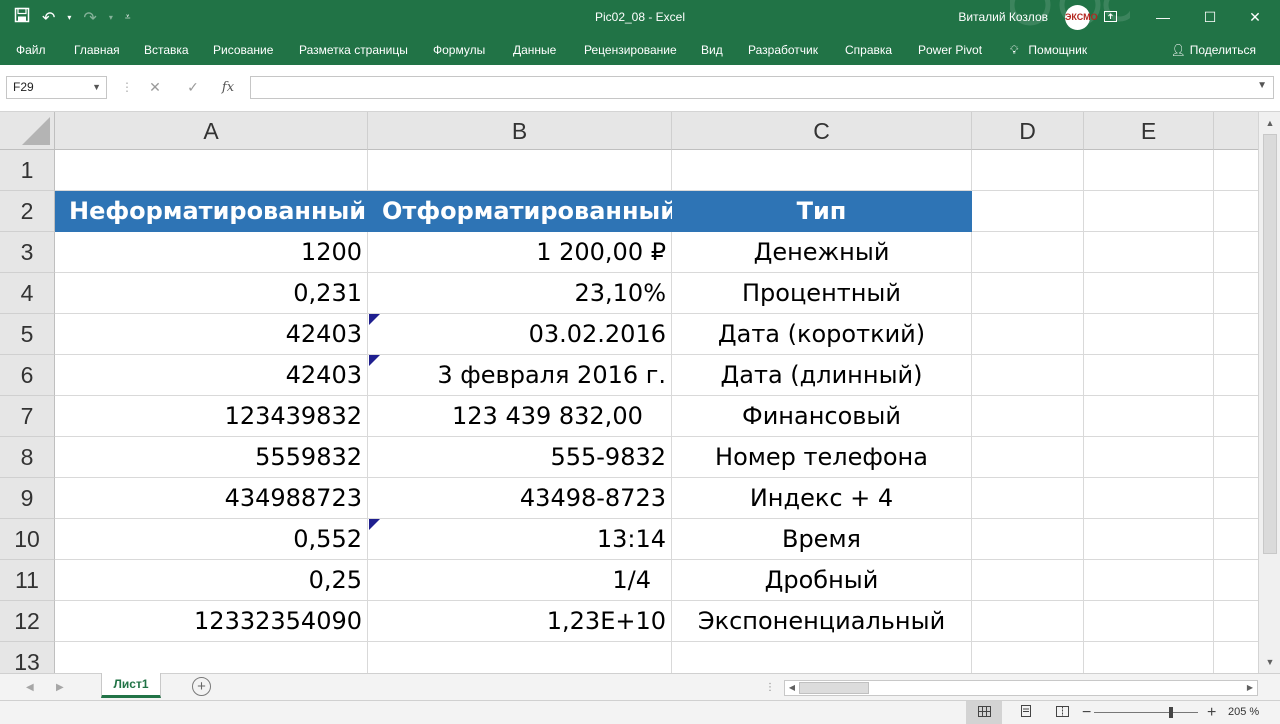  Describe the element at coordinates (155, 87) in the screenshot. I see `cancel-entry-icon: ✕` at that location.